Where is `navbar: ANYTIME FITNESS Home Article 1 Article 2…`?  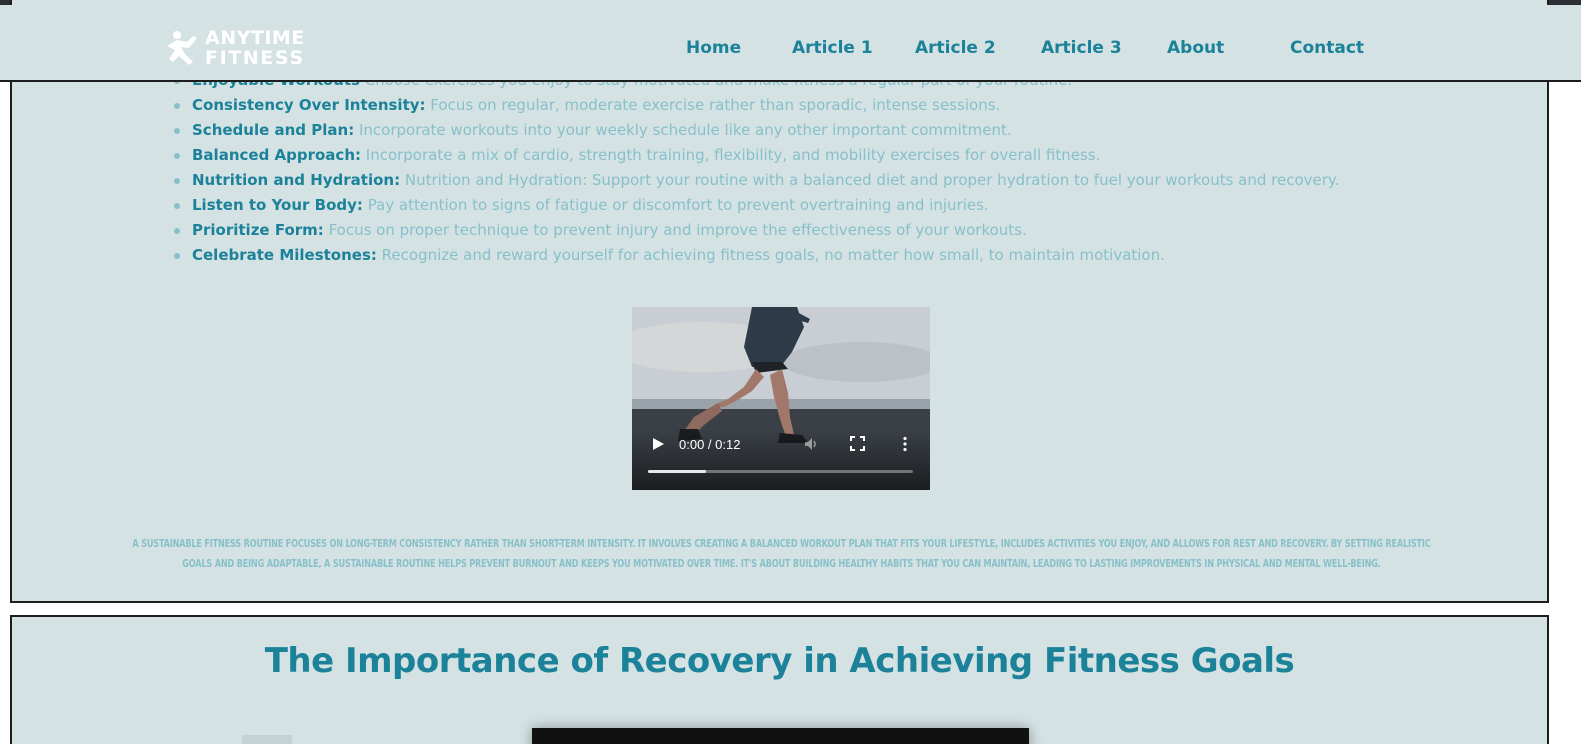
navbar: ANYTIME FITNESS Home Article 1 Article 2… is located at coordinates (790, 43).